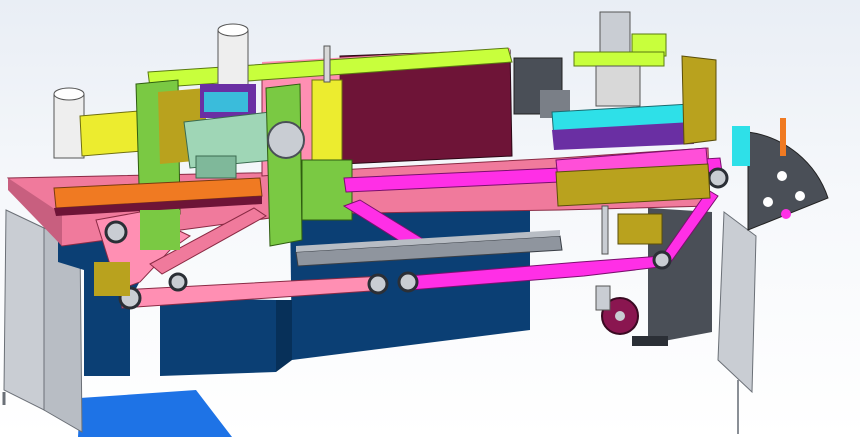 The image size is (860, 437). I want to click on servo-motor-left, so click(69, 126).